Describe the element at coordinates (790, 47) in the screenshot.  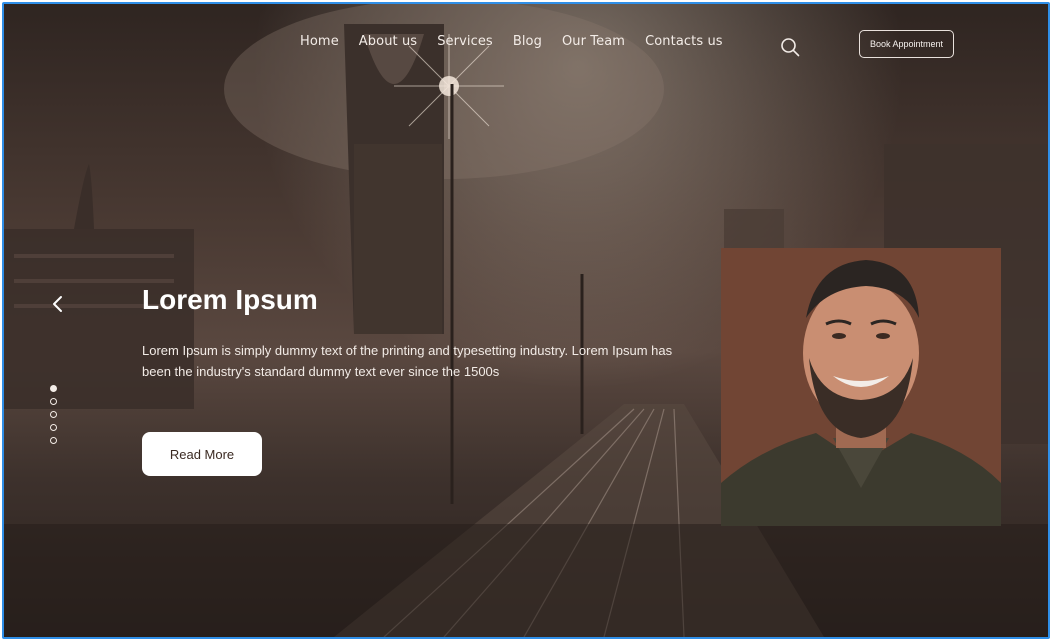
I see `search-icon` at that location.